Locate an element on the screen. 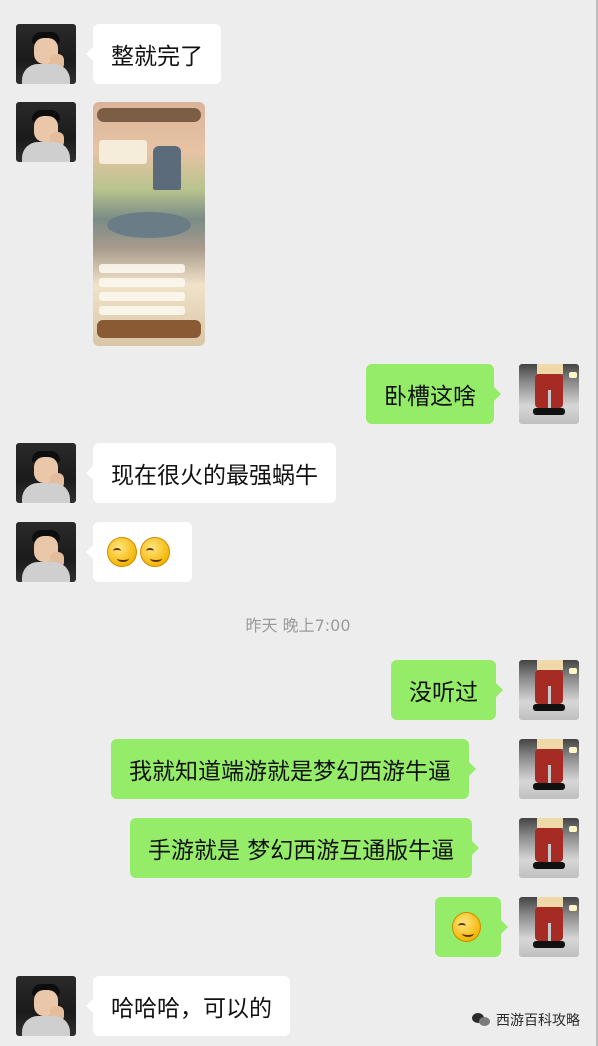 This screenshot has height=1046, width=598. shared-game-screenshot is located at coordinates (149, 224).